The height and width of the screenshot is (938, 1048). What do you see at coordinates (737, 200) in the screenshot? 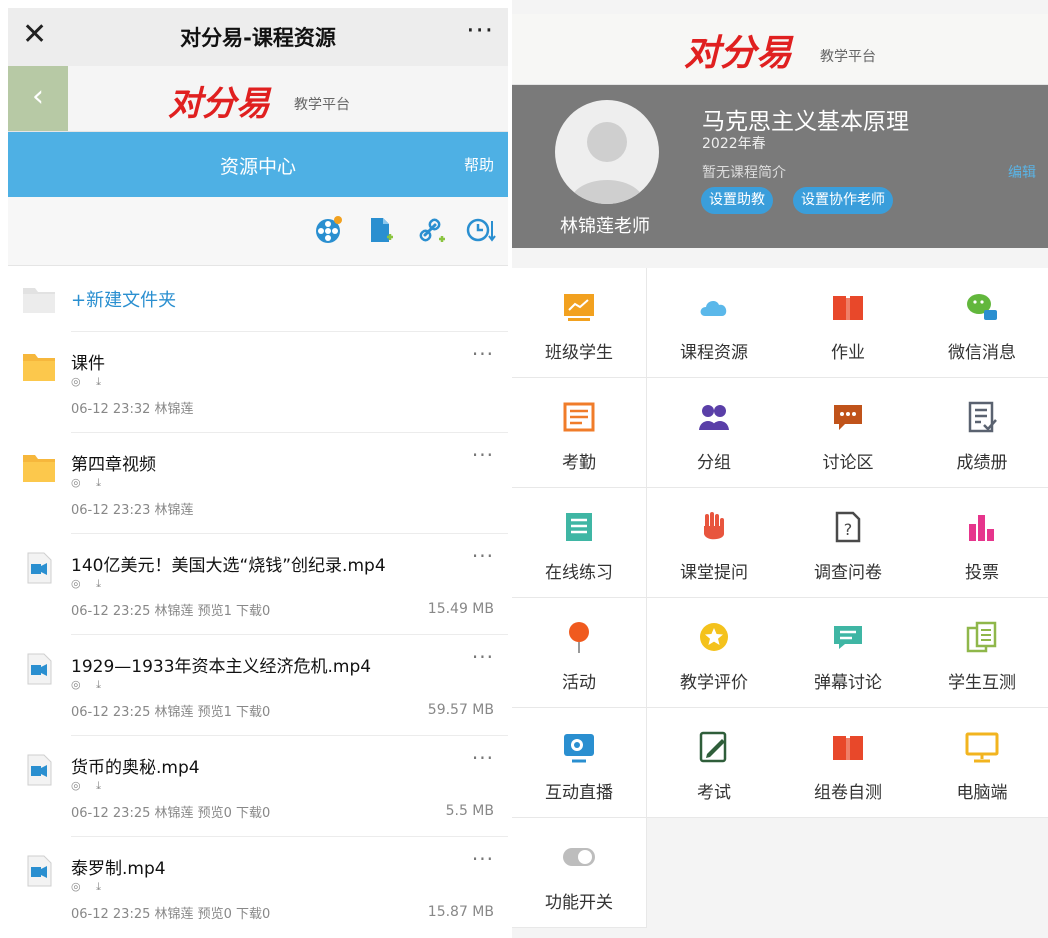
I see `set-assistant-button: 设置助教` at bounding box center [737, 200].